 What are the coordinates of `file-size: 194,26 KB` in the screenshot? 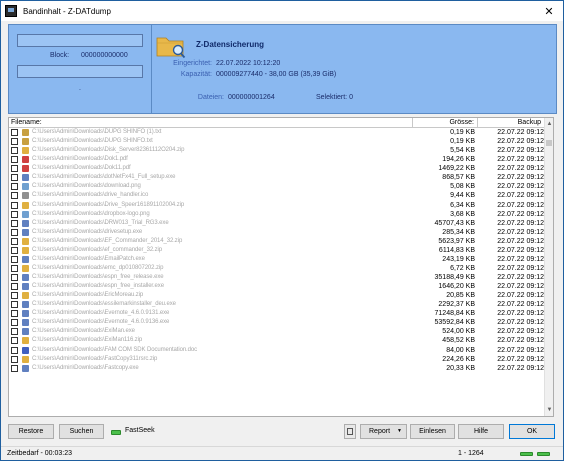 It's located at (458, 160).